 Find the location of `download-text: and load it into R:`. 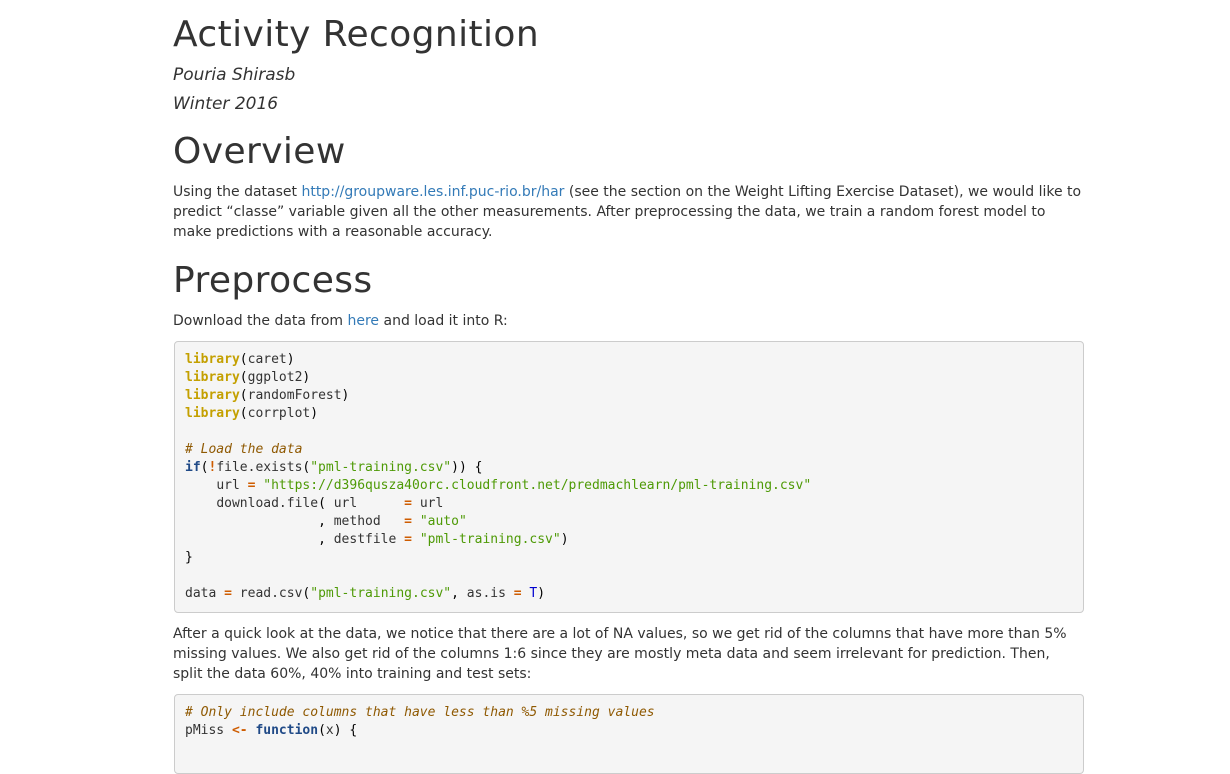

download-text: and load it into R: is located at coordinates (443, 321).